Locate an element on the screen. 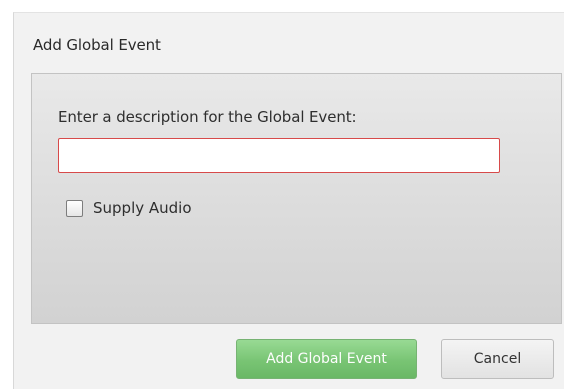 The width and height of the screenshot is (564, 389). window-left-edge is located at coordinates (6, 194).